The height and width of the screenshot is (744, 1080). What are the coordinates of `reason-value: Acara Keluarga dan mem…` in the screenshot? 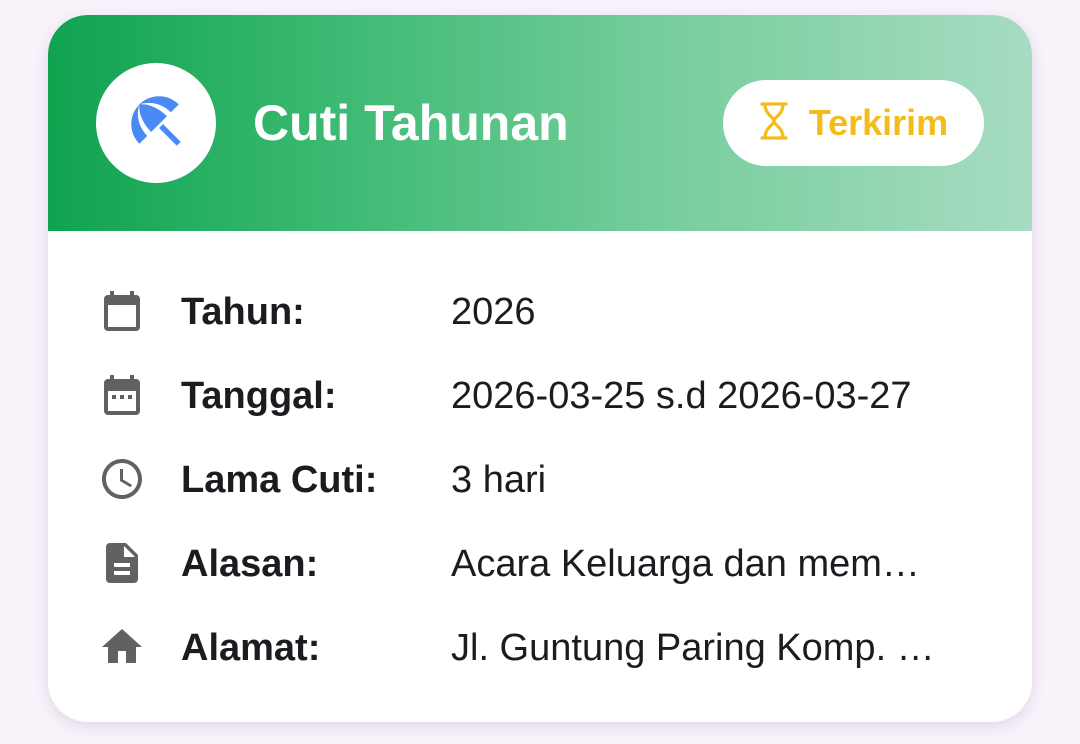 It's located at (685, 564).